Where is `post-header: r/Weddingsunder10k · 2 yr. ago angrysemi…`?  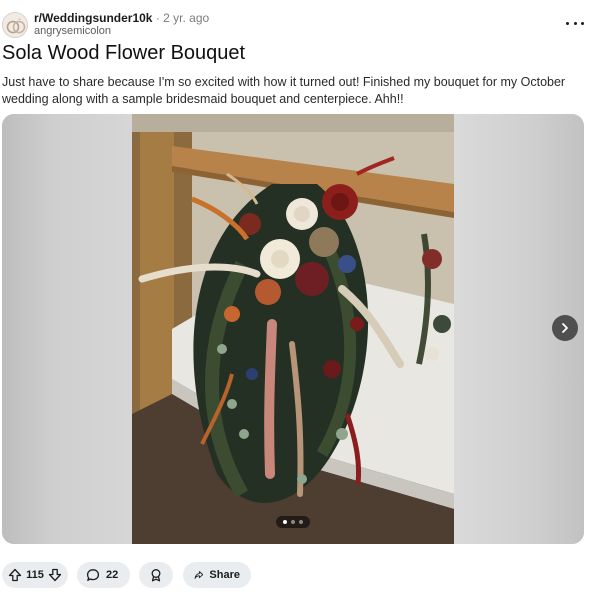
post-header: r/Weddingsunder10k · 2 yr. ago angrysemi… is located at coordinates (300, 24).